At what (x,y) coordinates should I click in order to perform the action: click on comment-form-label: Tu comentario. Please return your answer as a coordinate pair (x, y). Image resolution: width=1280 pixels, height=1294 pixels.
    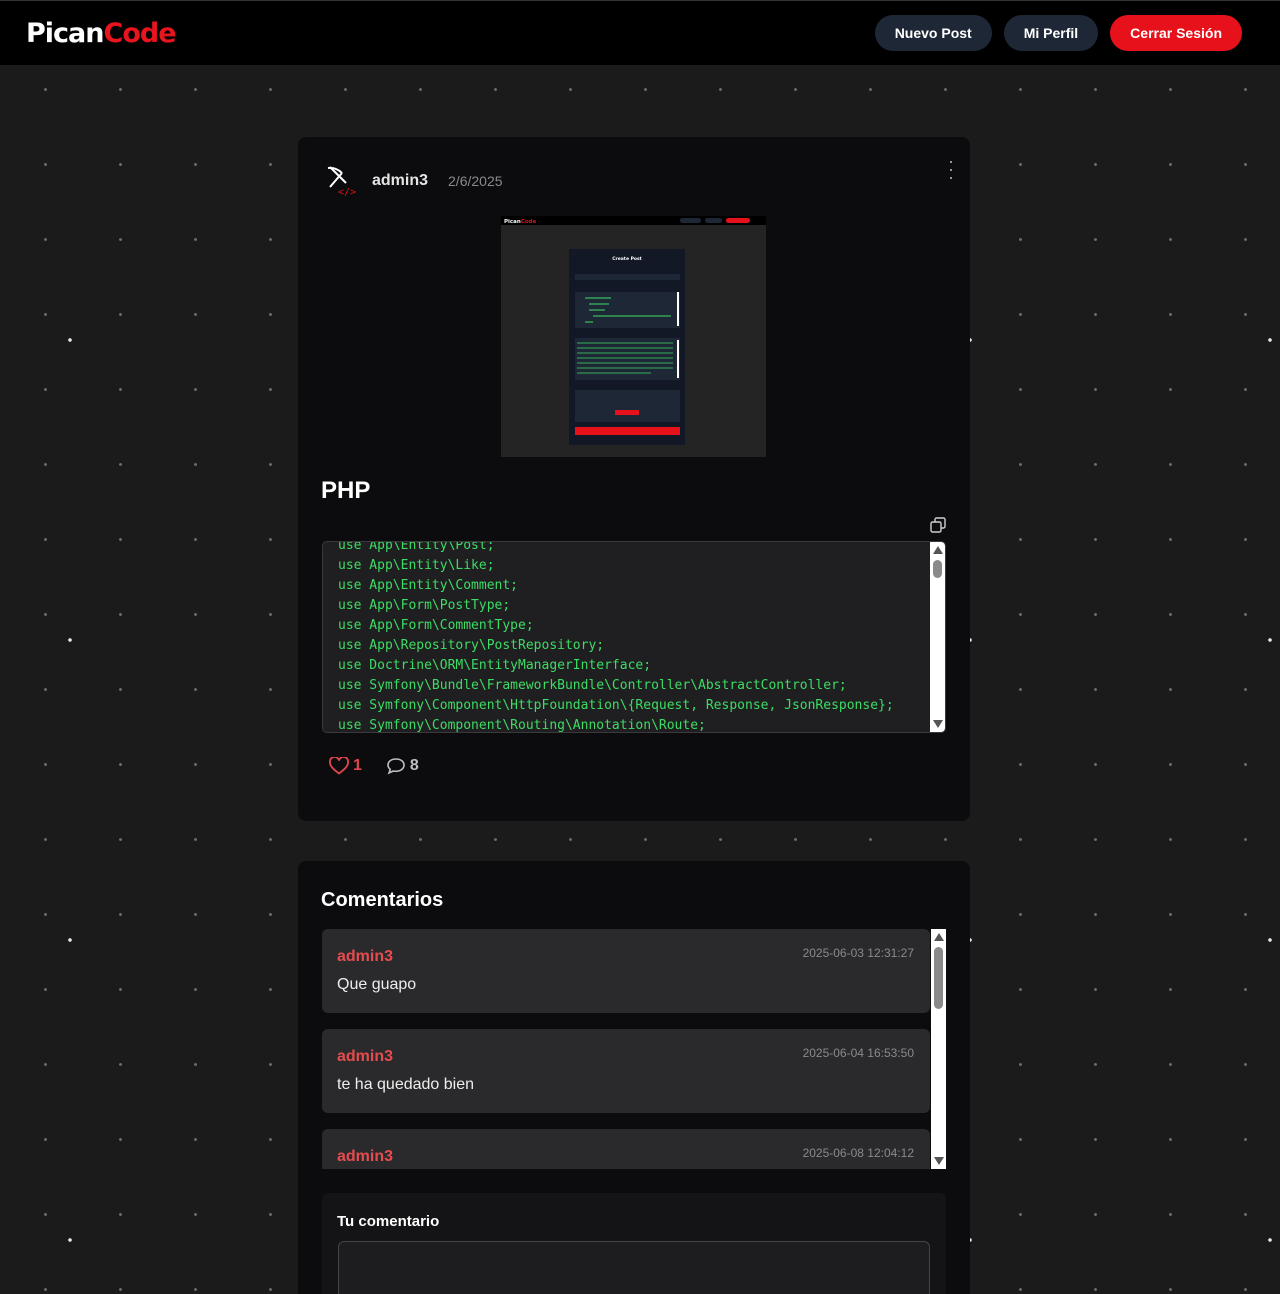
    Looking at the image, I should click on (388, 1221).